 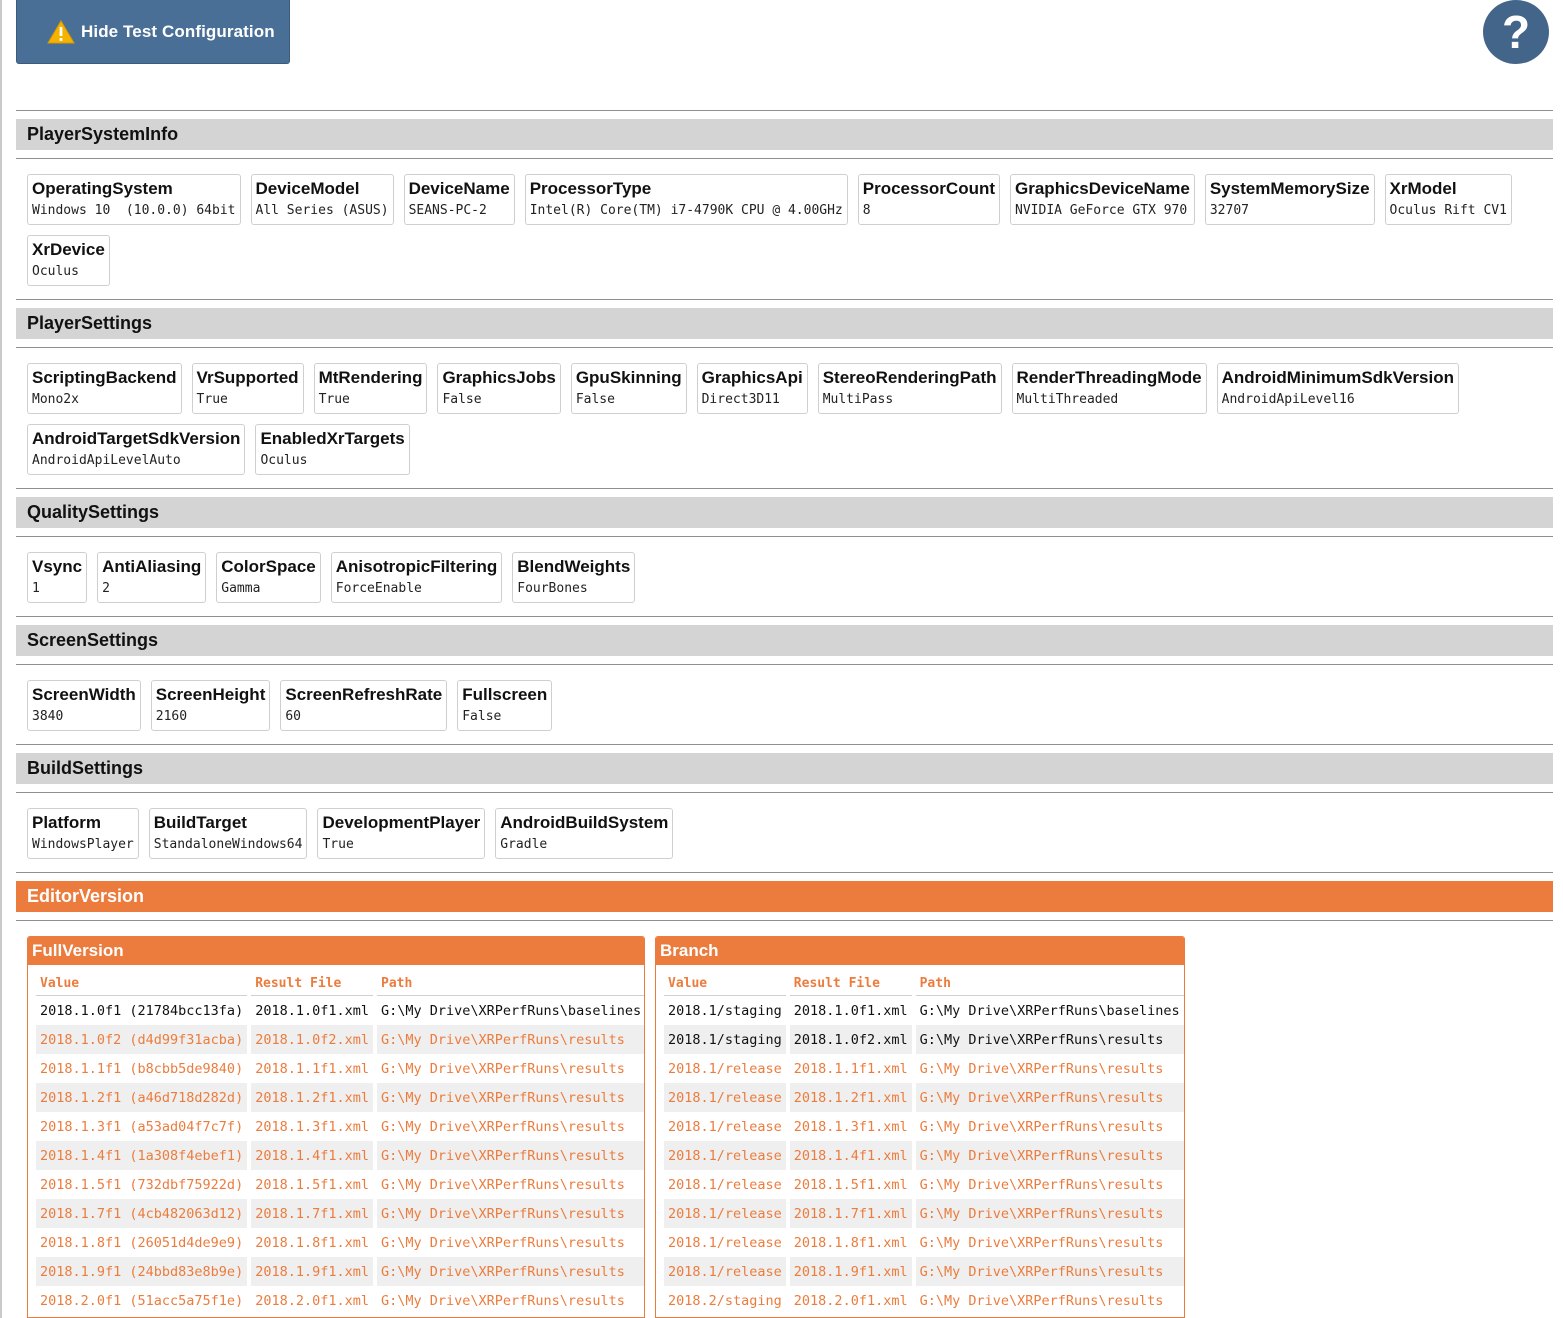 What do you see at coordinates (171, 716) in the screenshot?
I see `setting-value: 2160` at bounding box center [171, 716].